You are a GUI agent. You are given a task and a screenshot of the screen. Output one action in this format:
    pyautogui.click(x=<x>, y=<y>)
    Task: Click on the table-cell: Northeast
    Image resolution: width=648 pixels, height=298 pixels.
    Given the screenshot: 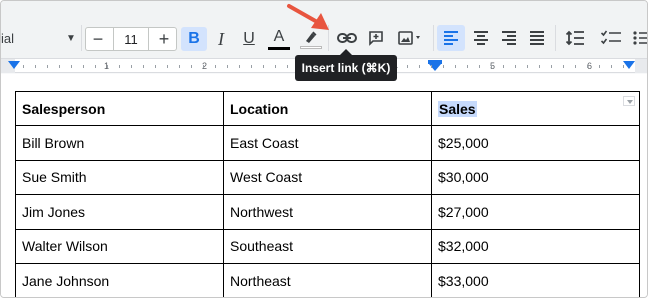 What is the action you would take?
    pyautogui.click(x=327, y=279)
    